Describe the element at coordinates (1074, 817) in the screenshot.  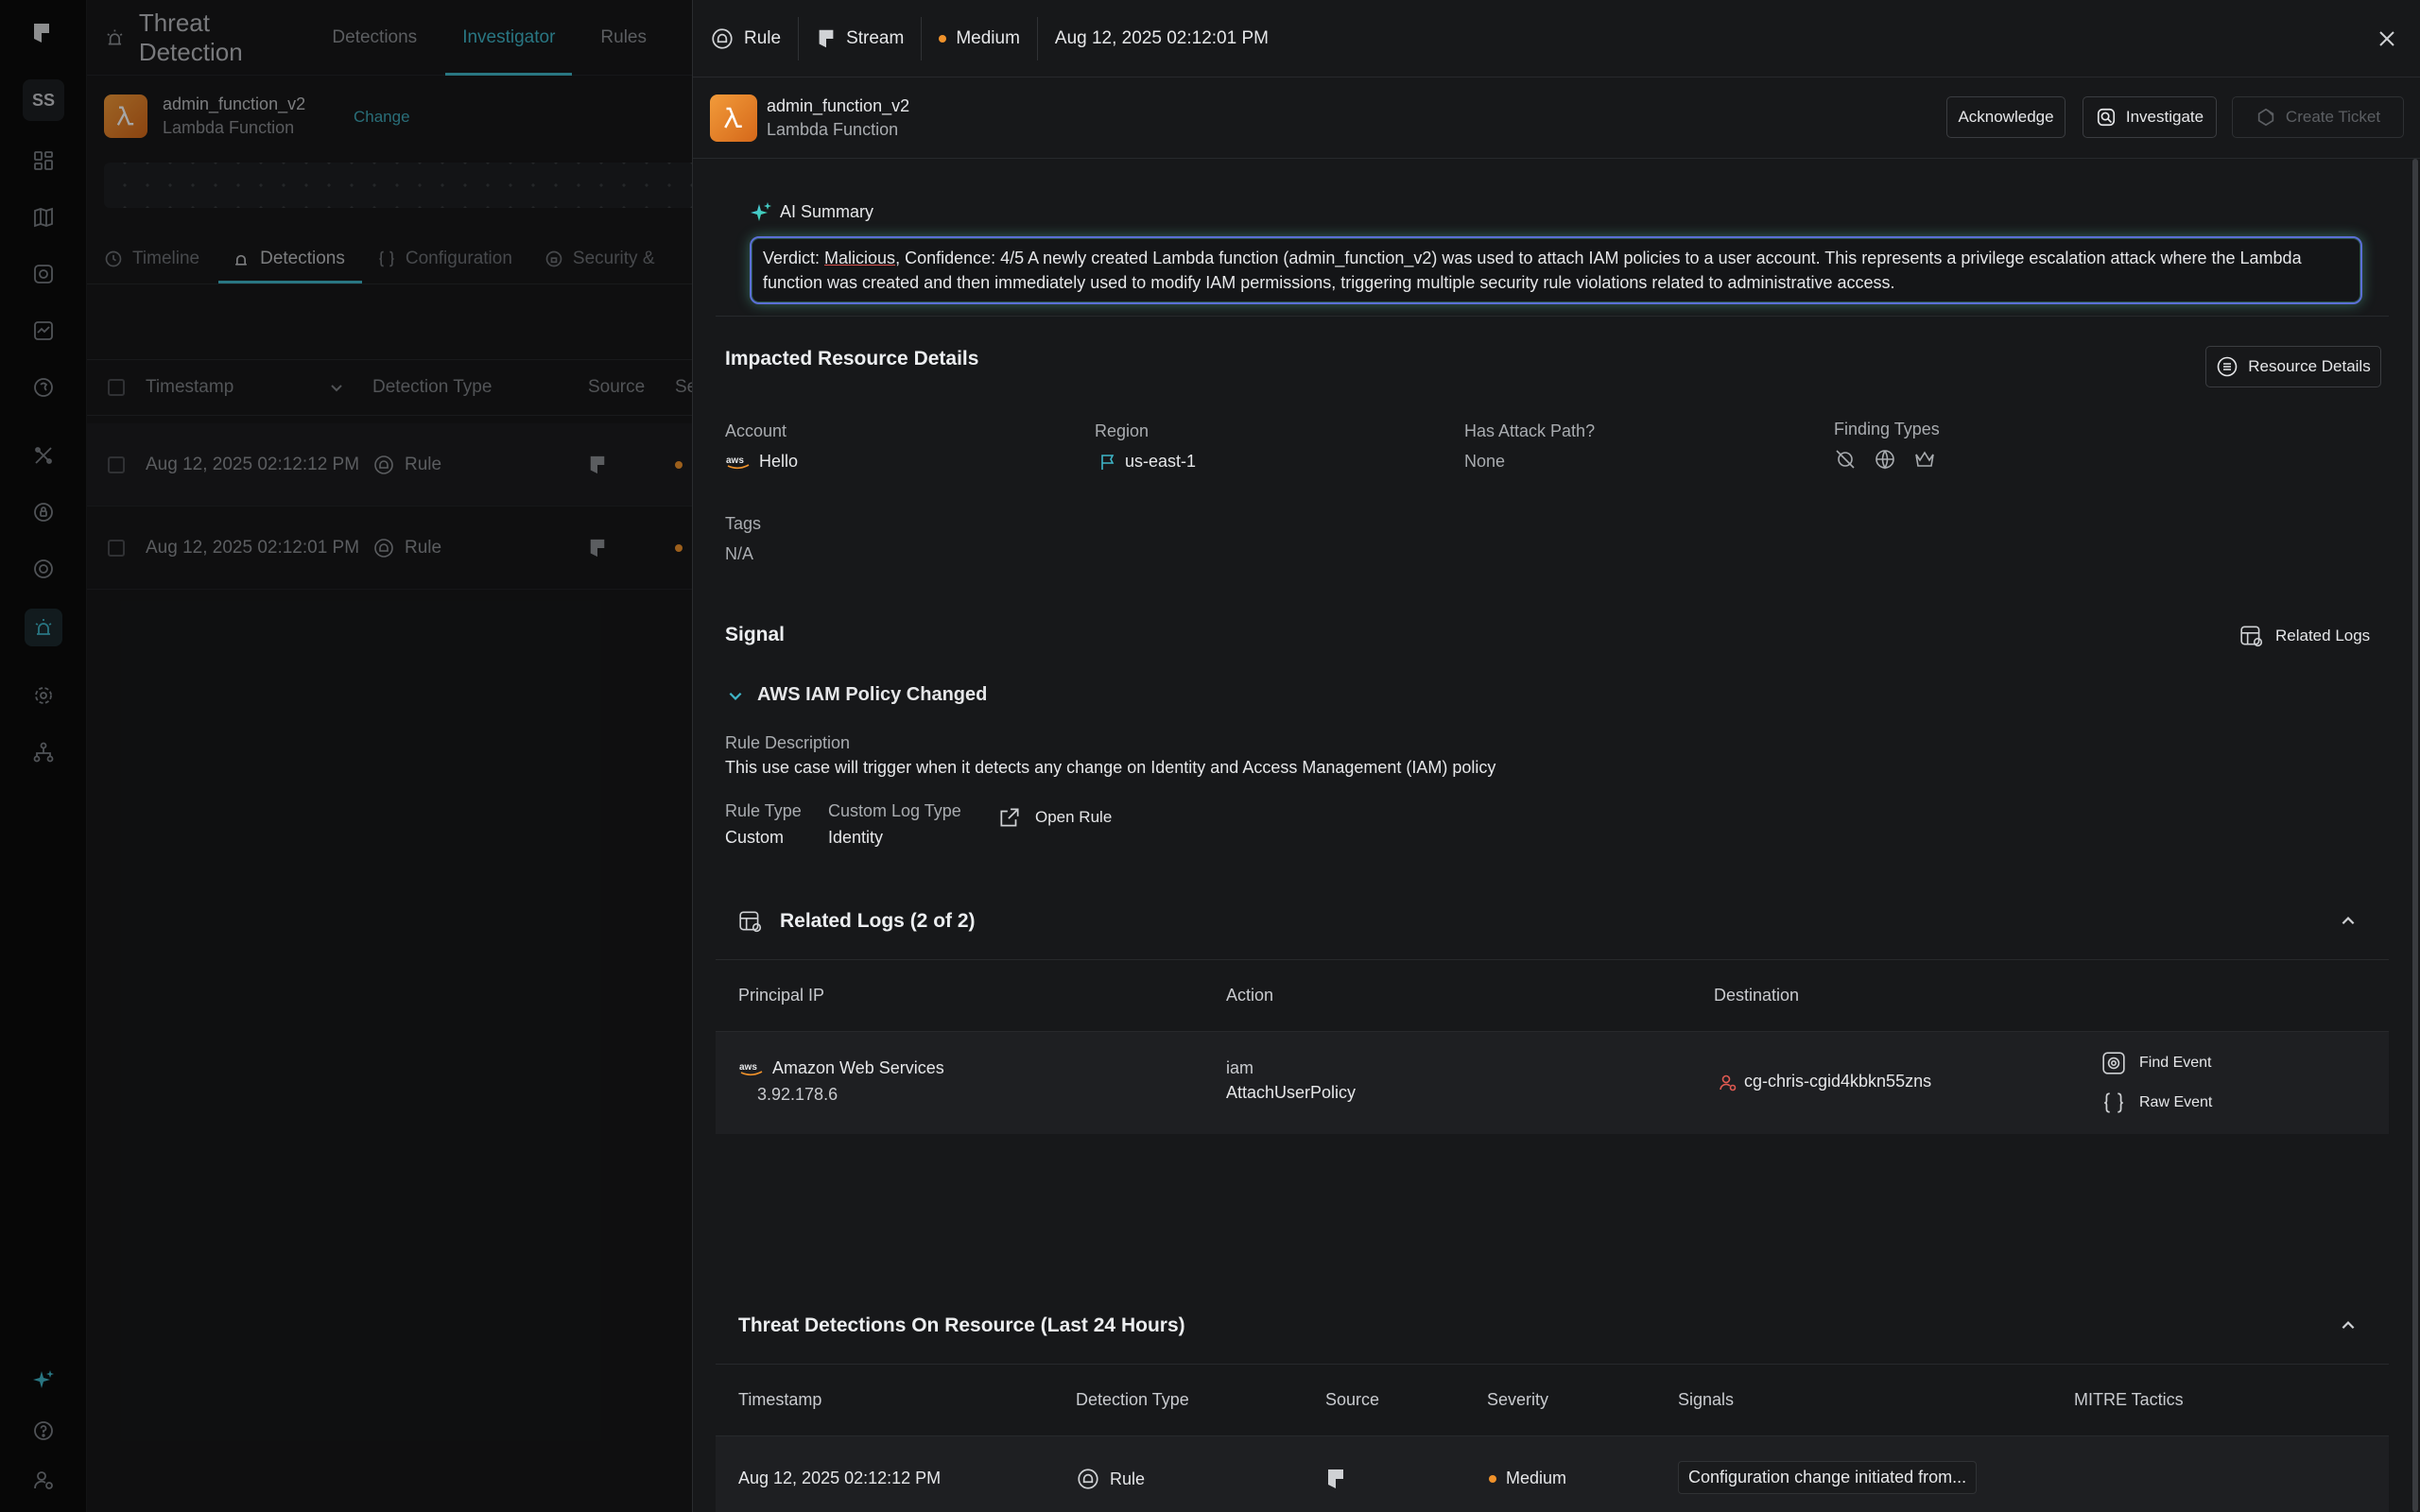
I see `open-rule-label: Open Rule` at that location.